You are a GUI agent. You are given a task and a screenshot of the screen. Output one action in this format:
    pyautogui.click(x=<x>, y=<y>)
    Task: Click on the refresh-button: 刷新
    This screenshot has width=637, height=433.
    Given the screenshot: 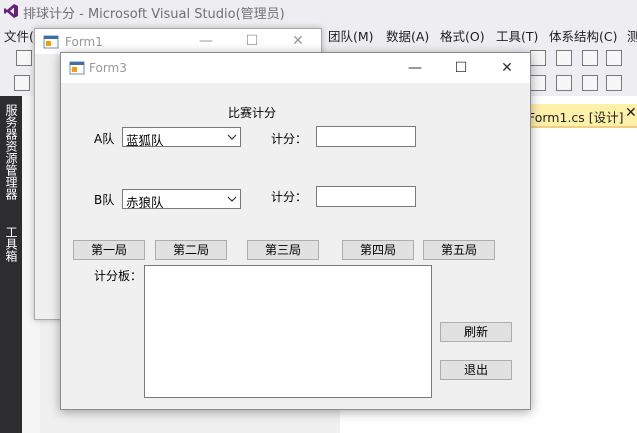 What is the action you would take?
    pyautogui.click(x=476, y=332)
    